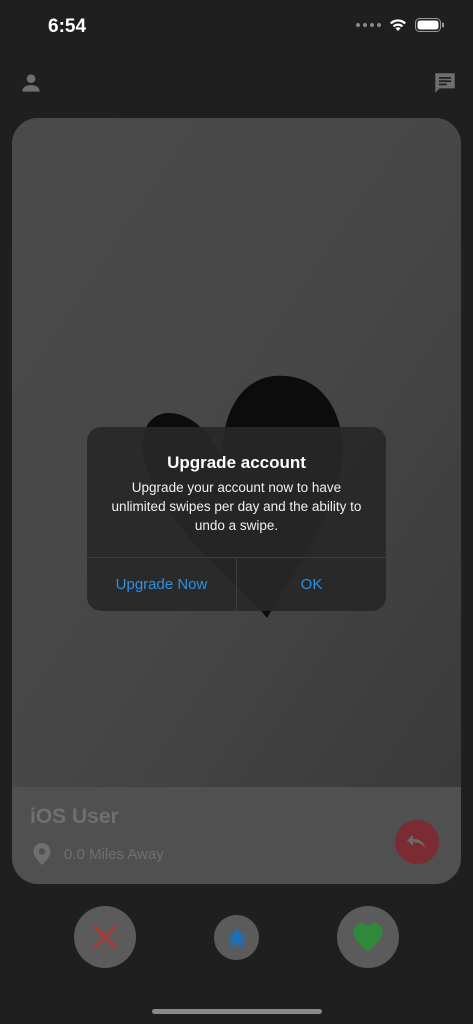 Image resolution: width=473 pixels, height=1024 pixels. I want to click on alert-title: Upgrade account, so click(236, 462).